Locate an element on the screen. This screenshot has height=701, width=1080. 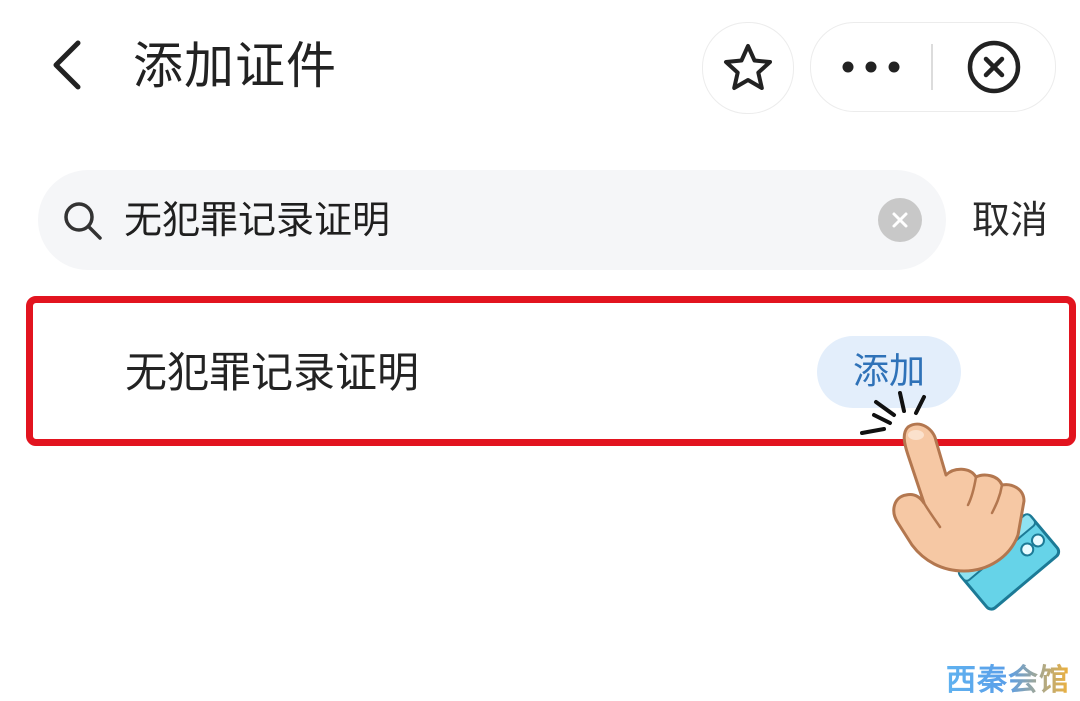
search-icon is located at coordinates (83, 221).